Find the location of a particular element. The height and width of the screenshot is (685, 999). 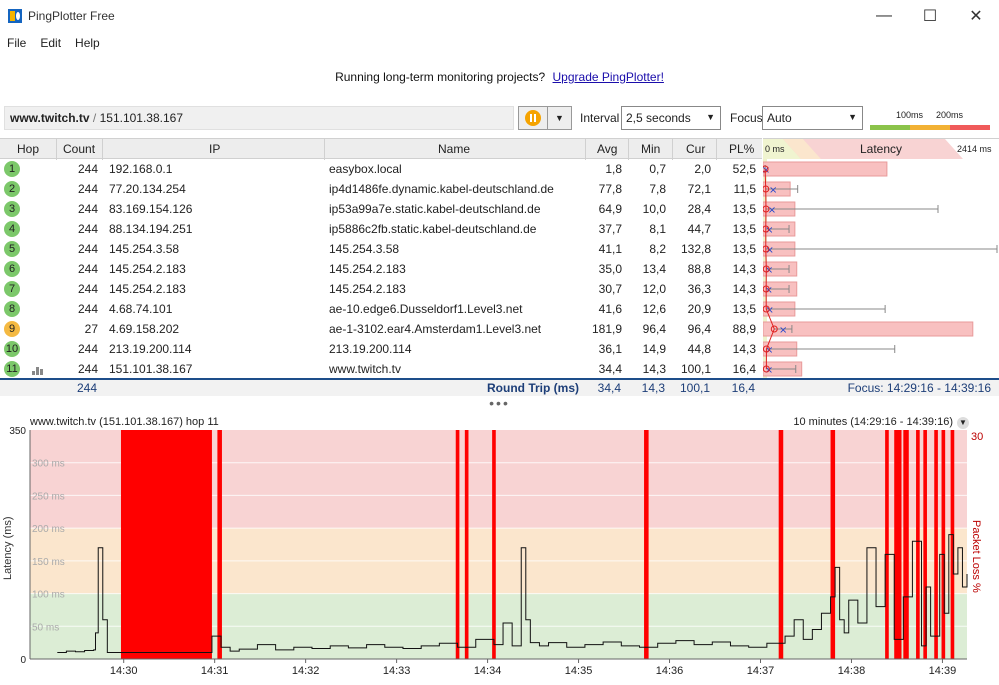

hop-pl: 11,5 is located at coordinates (744, 189).